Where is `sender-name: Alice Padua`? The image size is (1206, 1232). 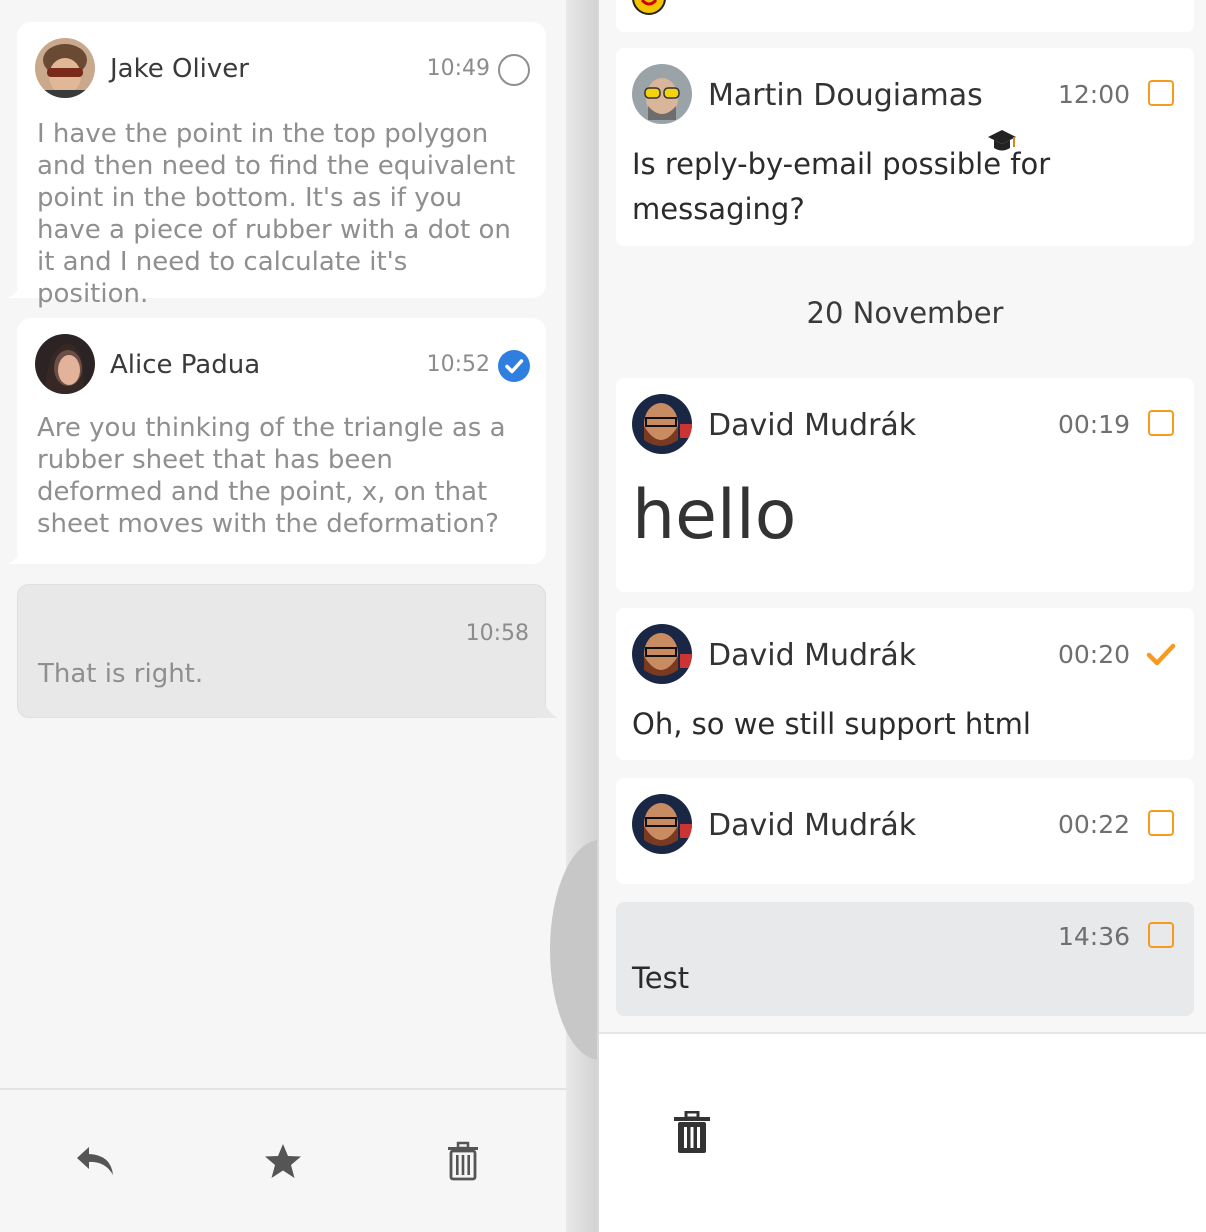 sender-name: Alice Padua is located at coordinates (185, 365).